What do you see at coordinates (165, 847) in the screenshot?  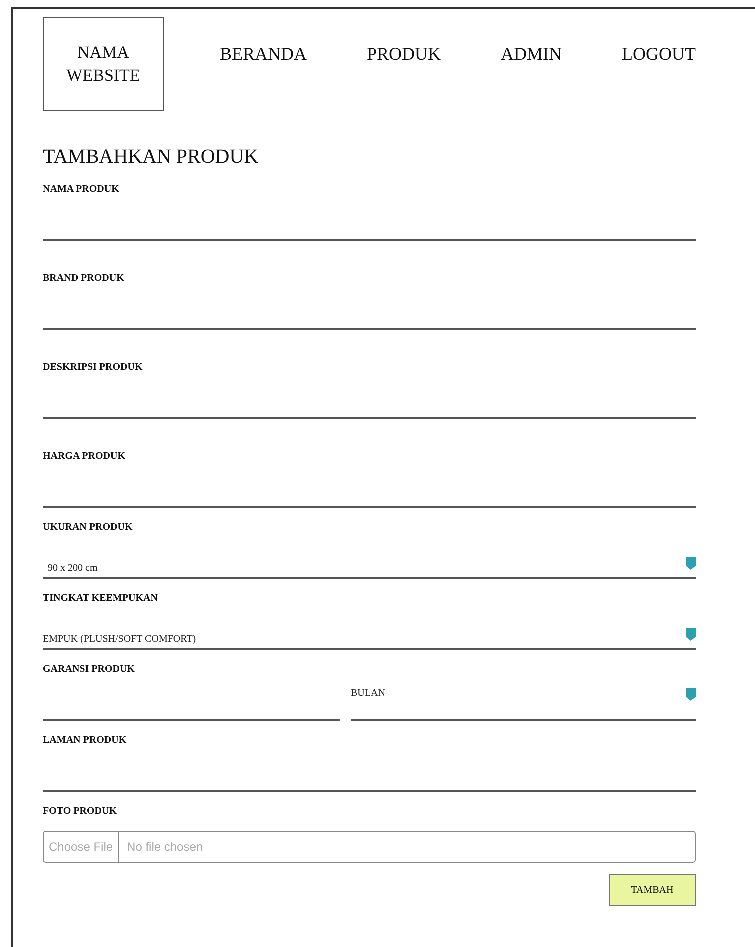 I see `file-status: No file chosen` at bounding box center [165, 847].